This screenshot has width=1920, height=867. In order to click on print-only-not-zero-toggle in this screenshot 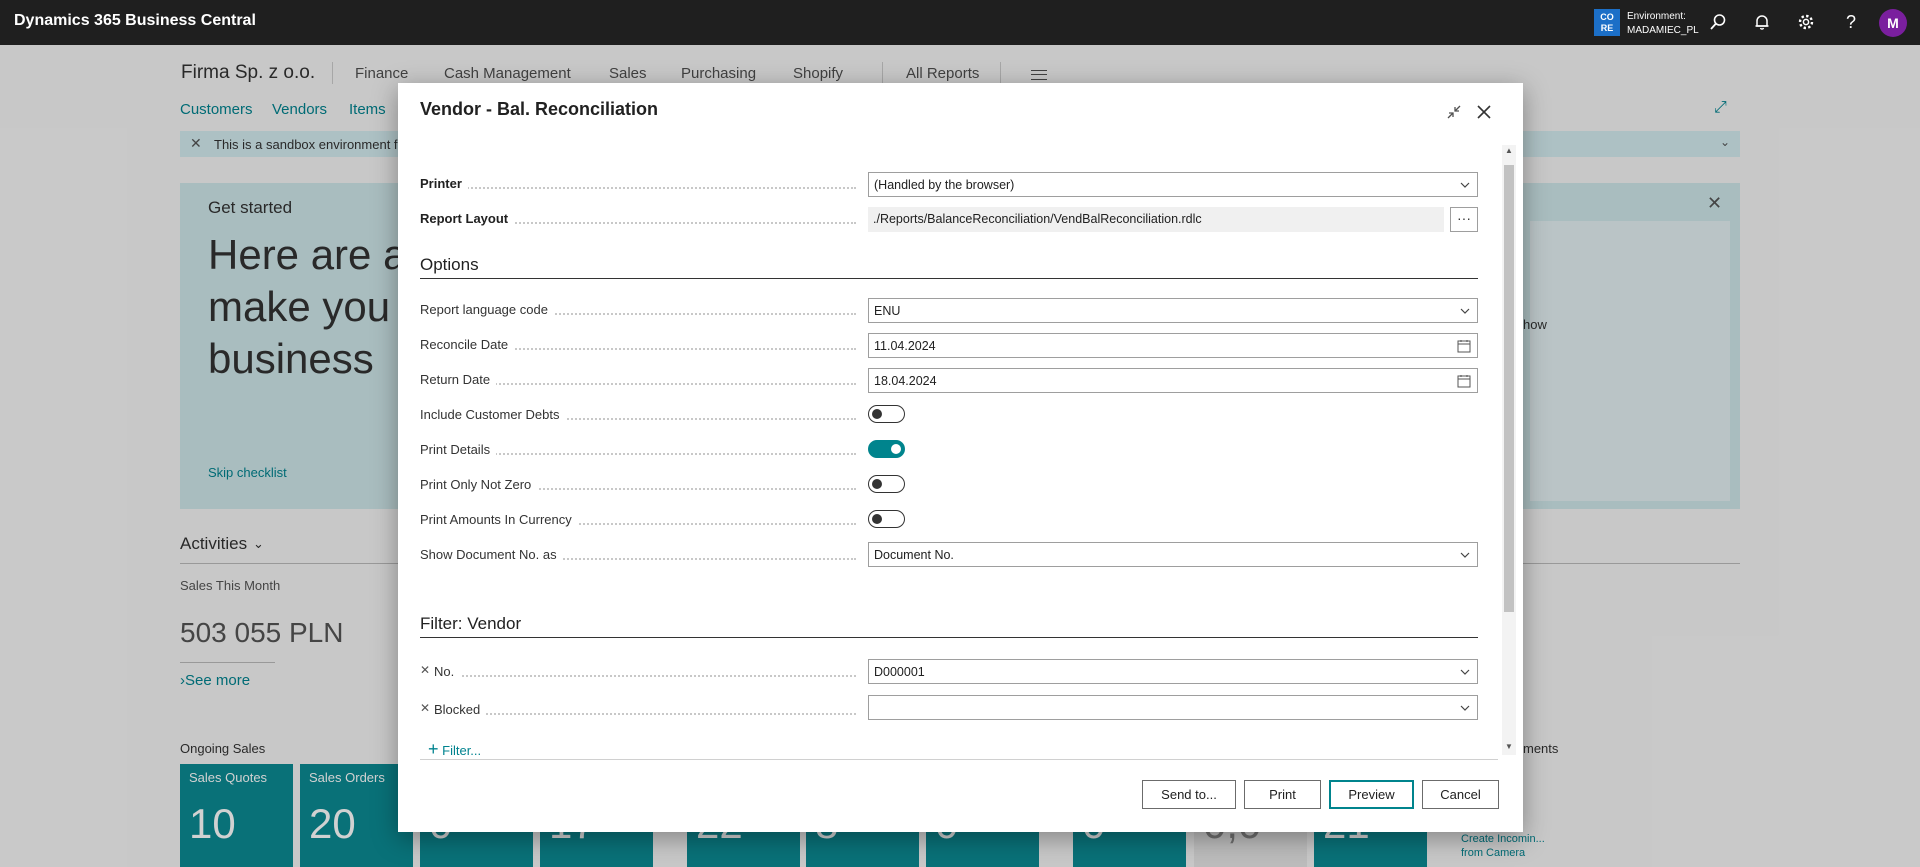, I will do `click(886, 484)`.